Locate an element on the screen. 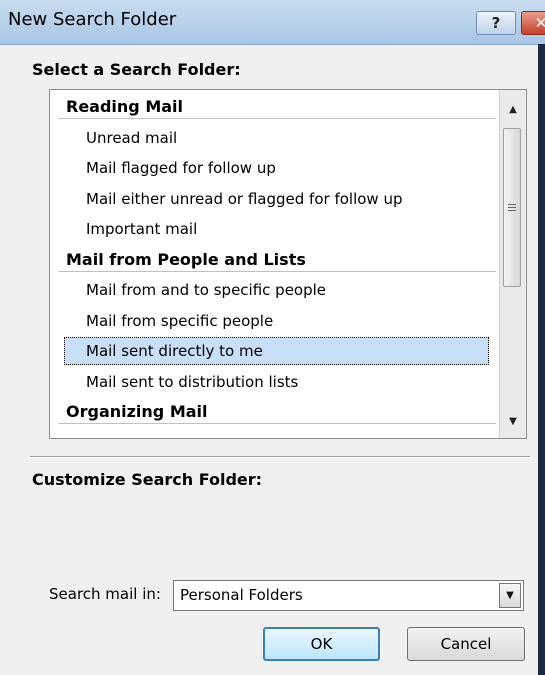 The width and height of the screenshot is (545, 675). title-bar: New Search Folder ? ✕ is located at coordinates (272, 22).